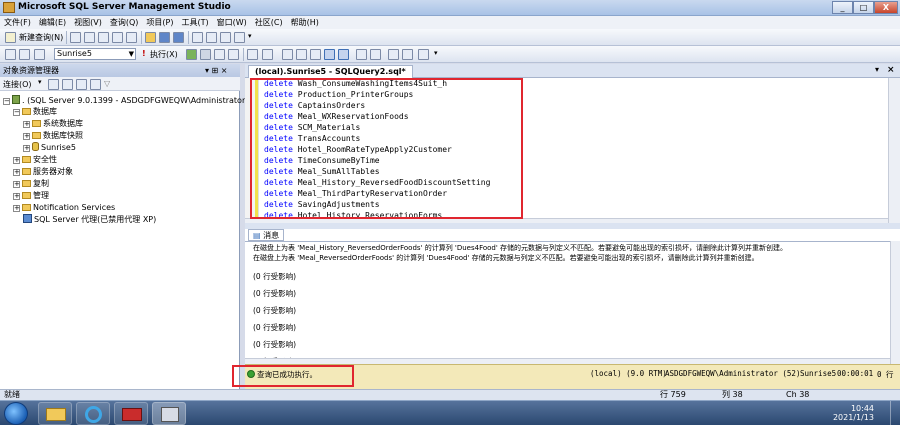 Image resolution: width=900 pixels, height=425 pixels. I want to click on template-explorer-icon, so click(225, 37).